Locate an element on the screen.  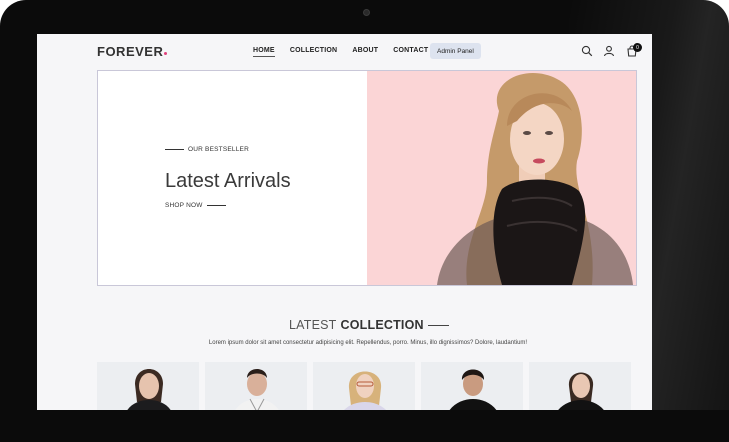
nav-link-contact: CONTACT is located at coordinates (410, 52).